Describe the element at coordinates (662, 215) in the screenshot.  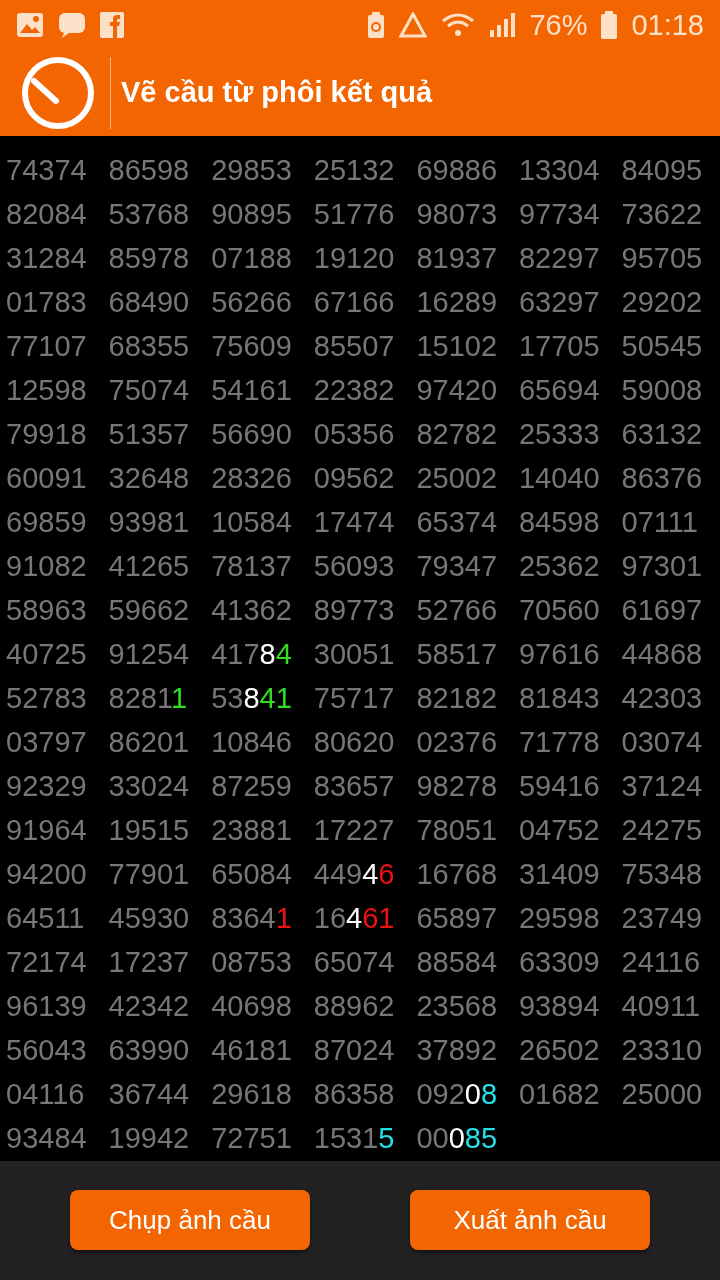
I see `number-cell-text: 73622` at that location.